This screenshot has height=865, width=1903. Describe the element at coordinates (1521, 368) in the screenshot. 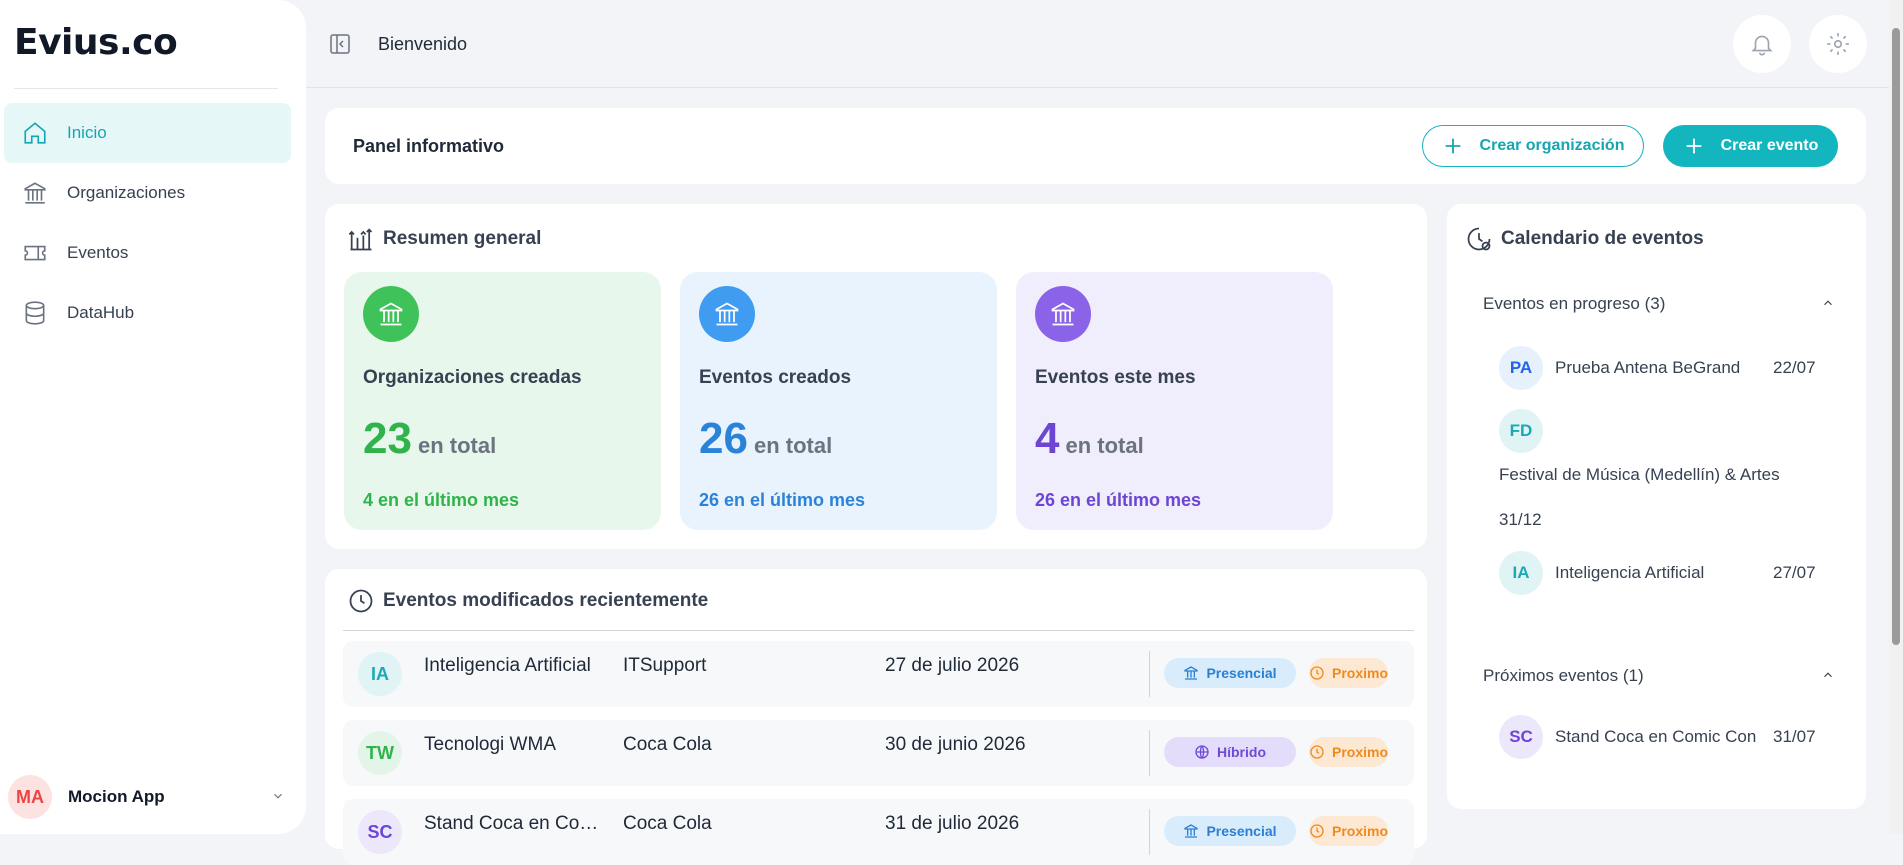

I see `event-avatar: PA` at that location.